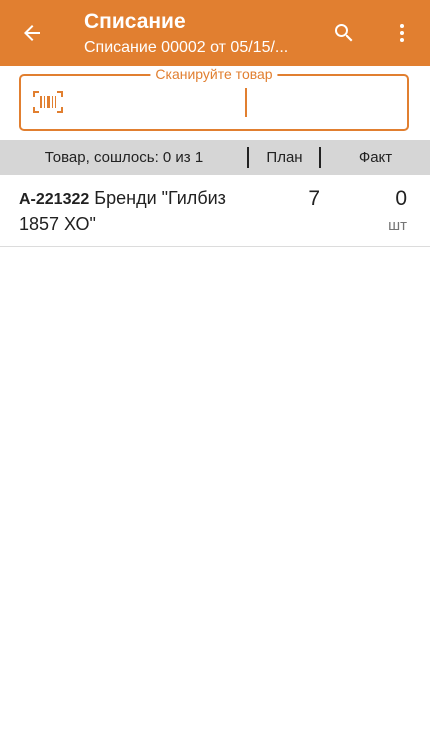 Image resolution: width=430 pixels, height=738 pixels. I want to click on search-button, so click(344, 33).